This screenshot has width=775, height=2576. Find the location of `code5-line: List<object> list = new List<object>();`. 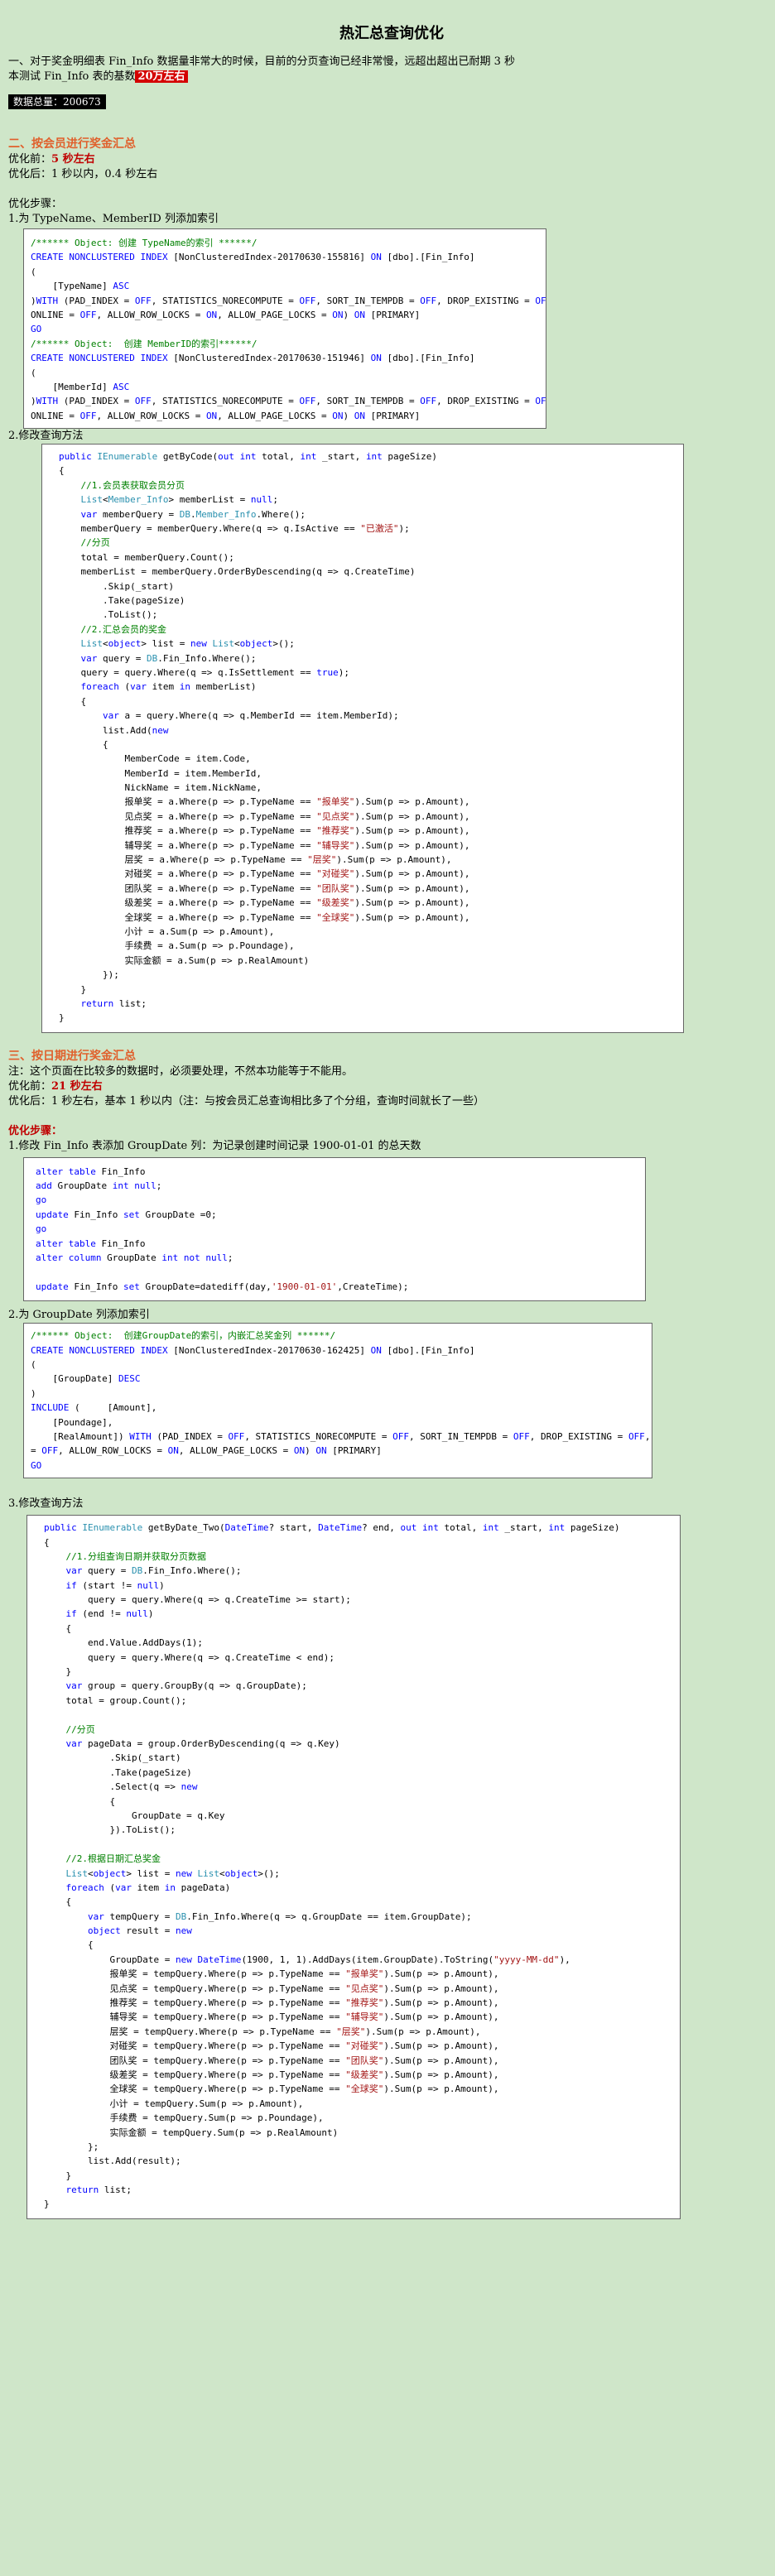

code5-line: List<object> list = new List<object>(); is located at coordinates (172, 1873).